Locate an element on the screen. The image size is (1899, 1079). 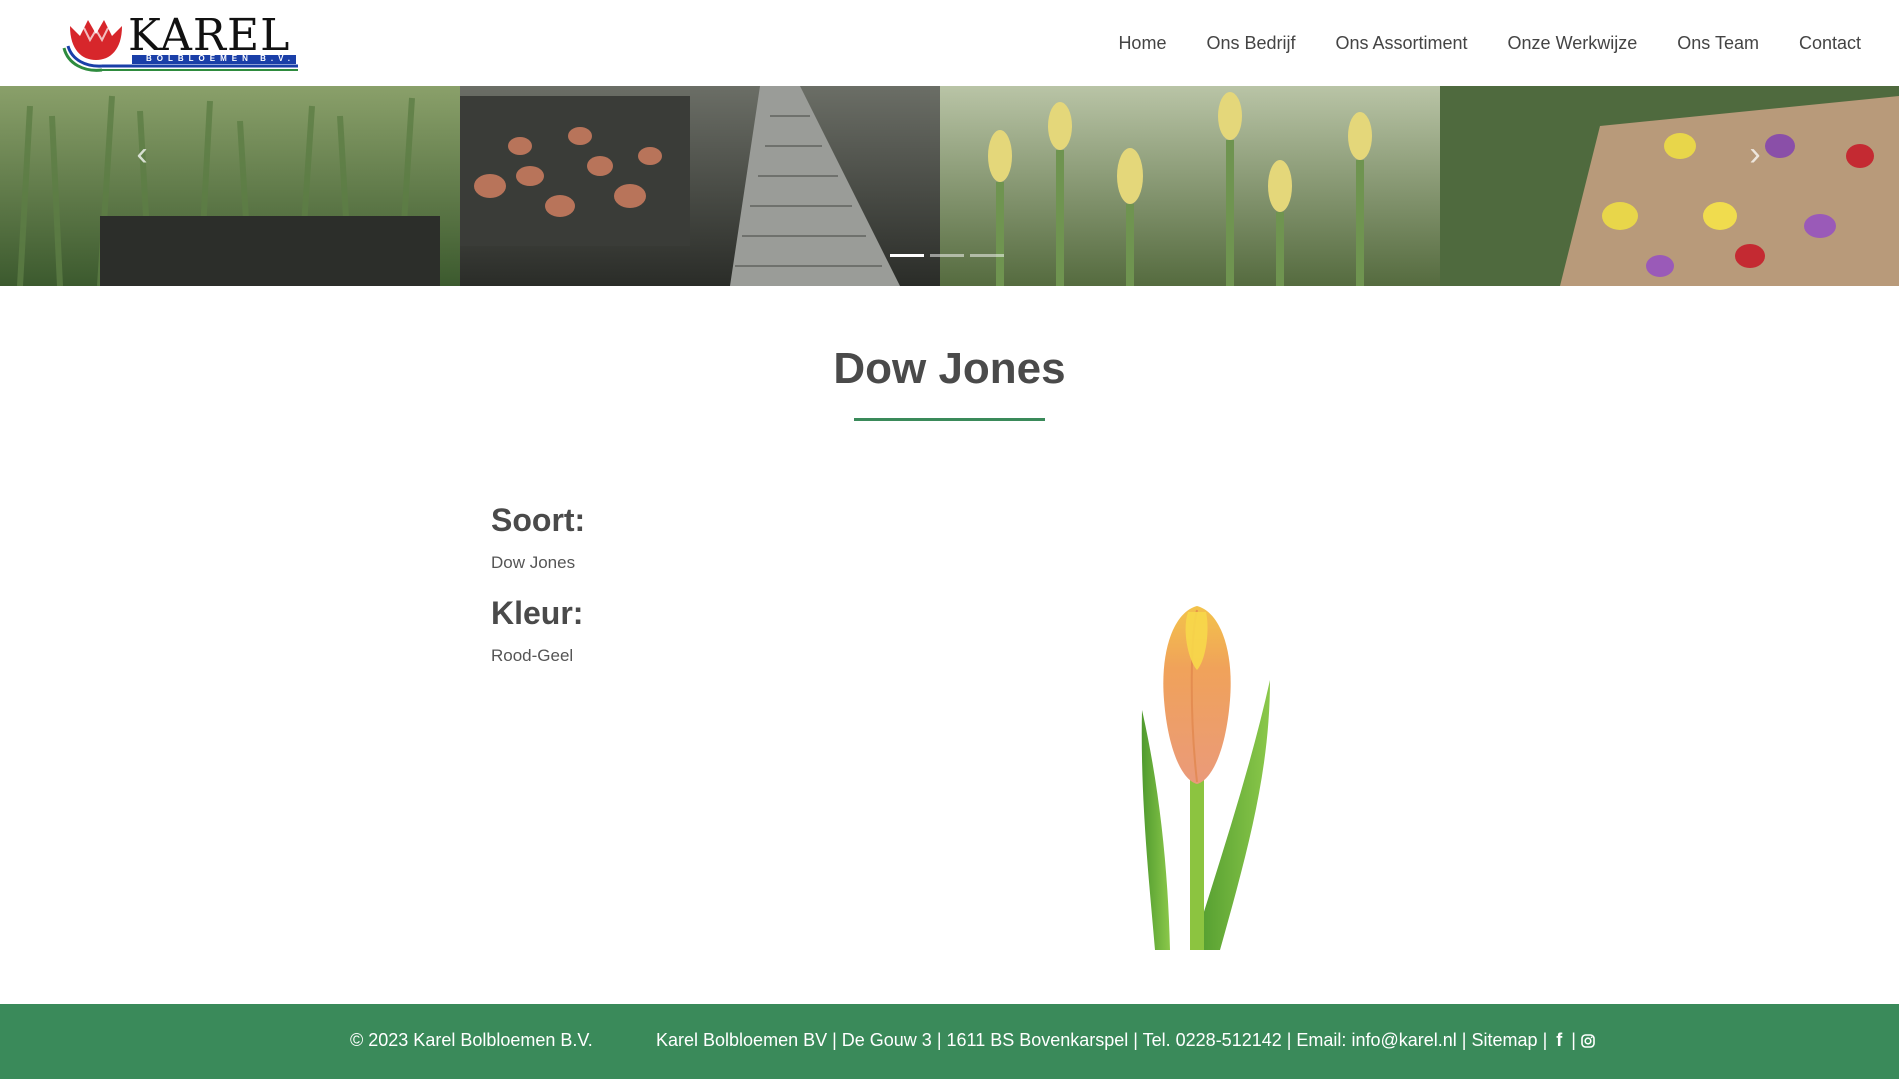
logo-tagline: BOLBLOEMEN B.V. is located at coordinates (220, 58).